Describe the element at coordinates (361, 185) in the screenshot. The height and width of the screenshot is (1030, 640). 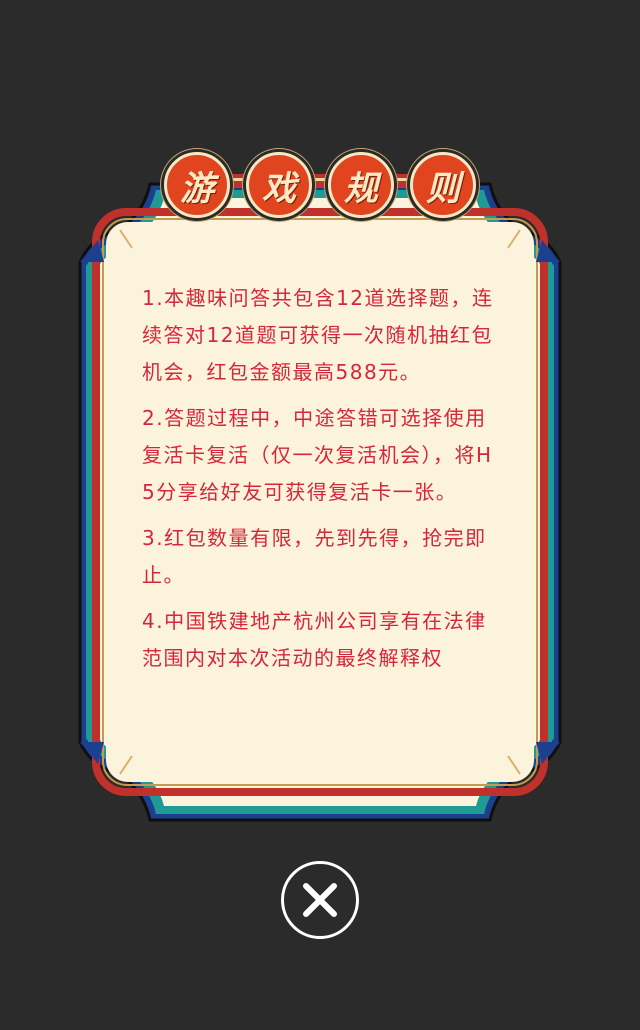
I see `title-char-3: 规` at that location.